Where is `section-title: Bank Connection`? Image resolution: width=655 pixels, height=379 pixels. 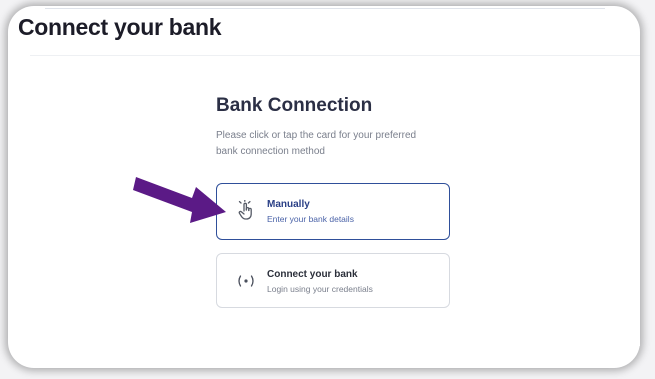 section-title: Bank Connection is located at coordinates (294, 105).